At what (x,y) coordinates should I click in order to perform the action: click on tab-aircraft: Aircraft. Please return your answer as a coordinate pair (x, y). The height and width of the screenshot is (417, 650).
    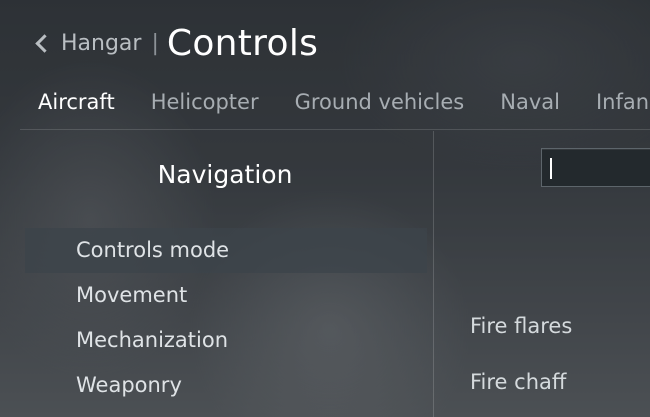
    Looking at the image, I should click on (76, 106).